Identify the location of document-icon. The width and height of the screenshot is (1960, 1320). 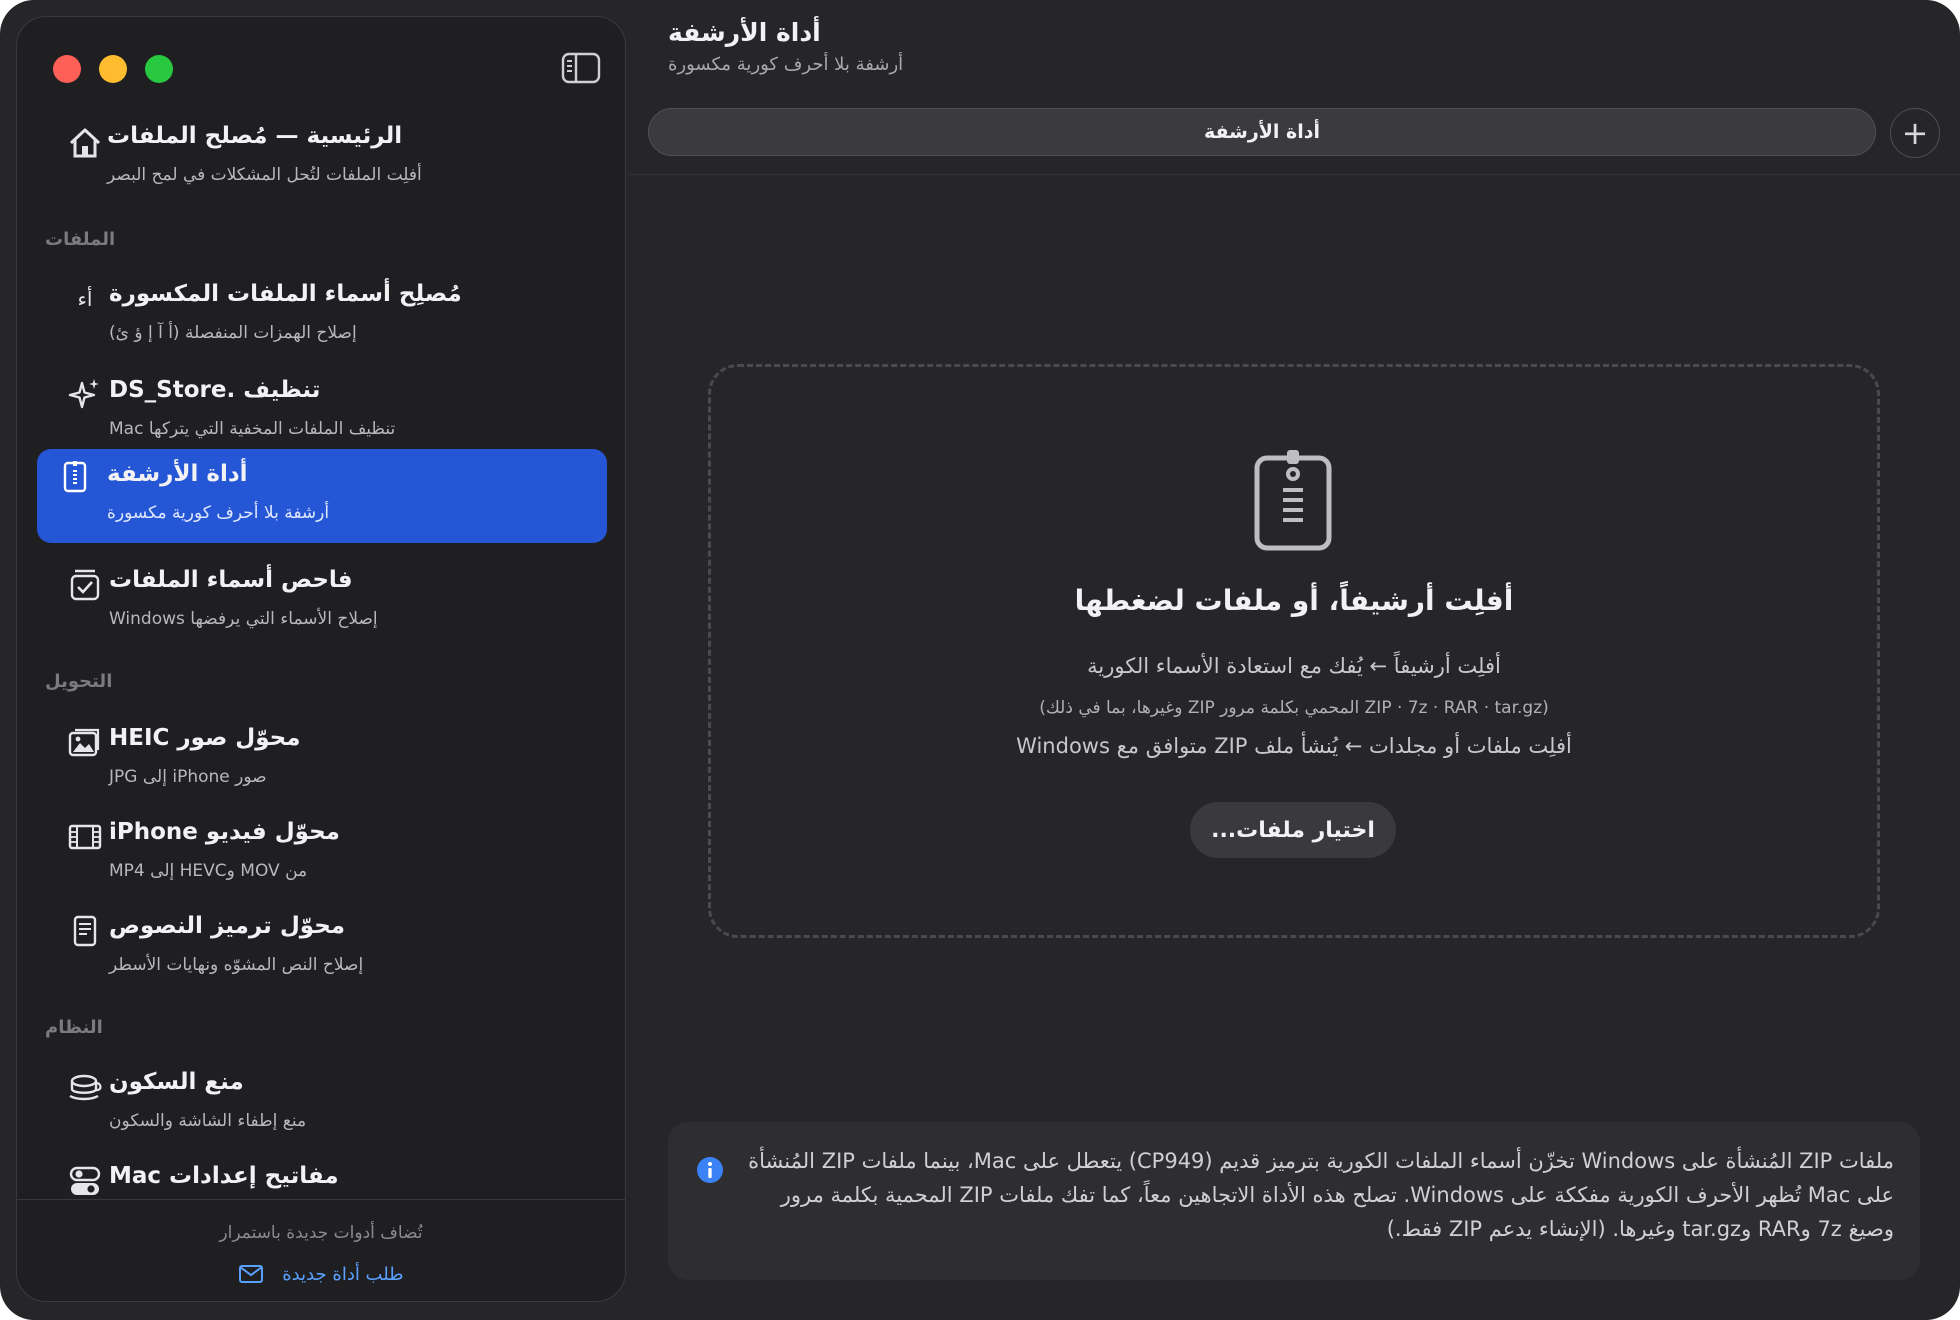
(85, 931).